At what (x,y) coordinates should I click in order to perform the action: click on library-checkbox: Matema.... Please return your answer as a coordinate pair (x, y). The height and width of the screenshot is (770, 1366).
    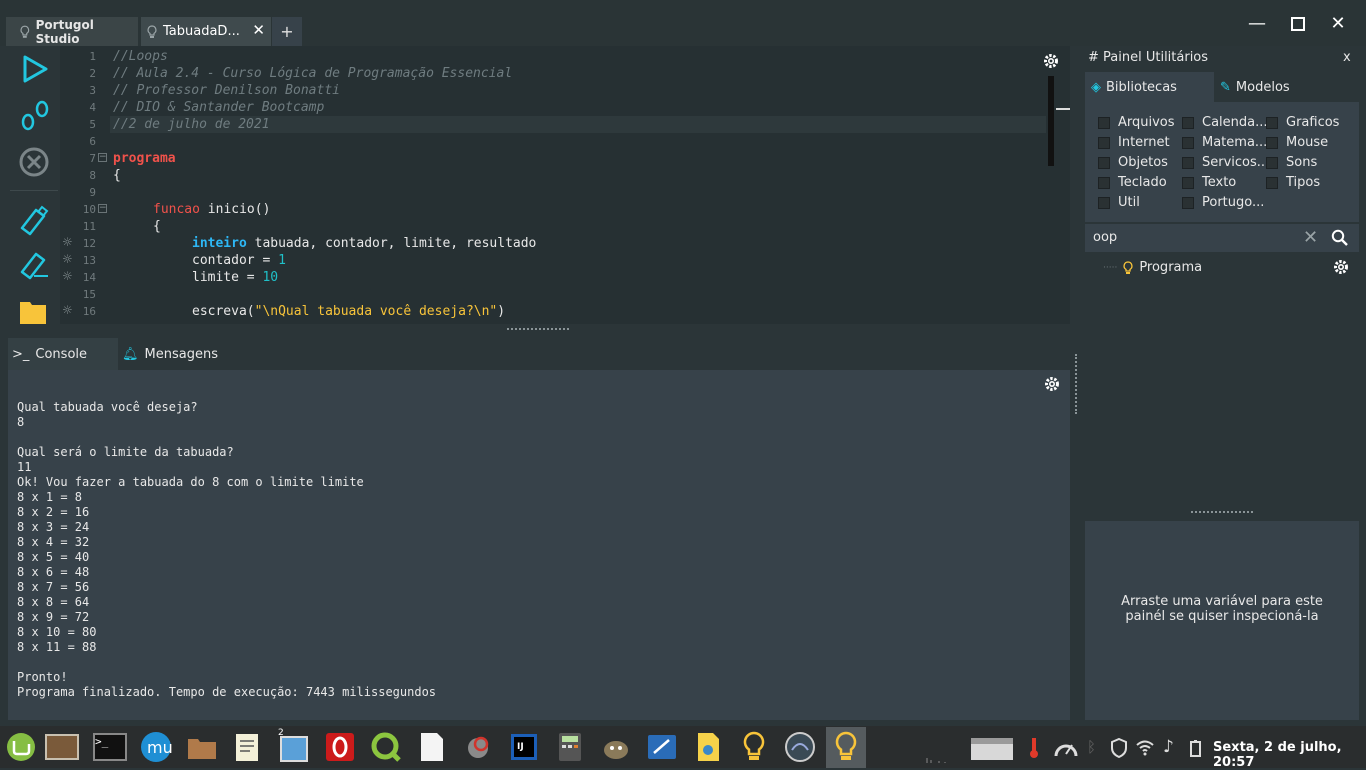
    Looking at the image, I should click on (1224, 142).